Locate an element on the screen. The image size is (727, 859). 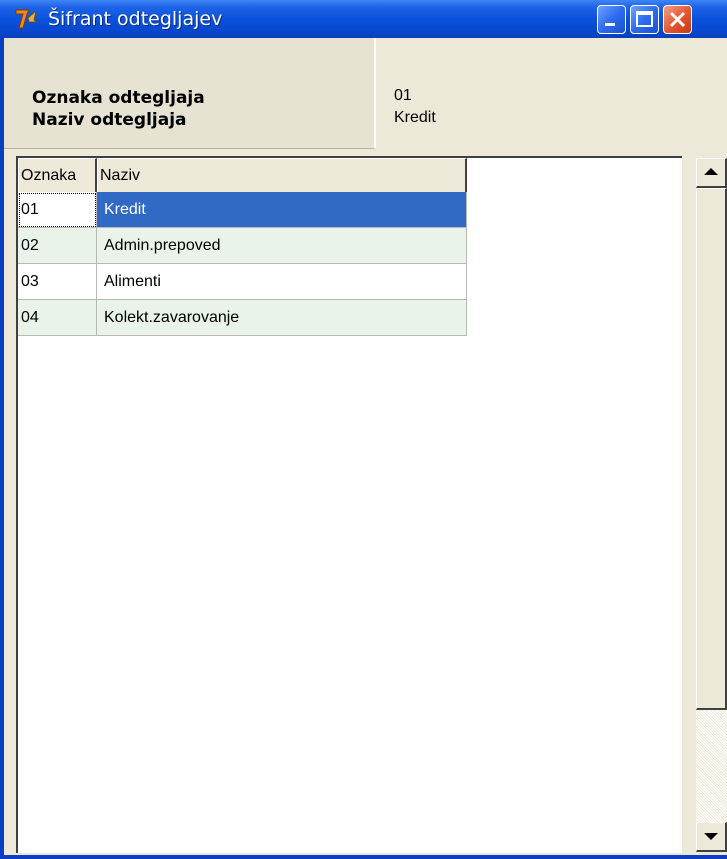
table-row: 04 Kolekt.zavarovanje is located at coordinates (242, 318).